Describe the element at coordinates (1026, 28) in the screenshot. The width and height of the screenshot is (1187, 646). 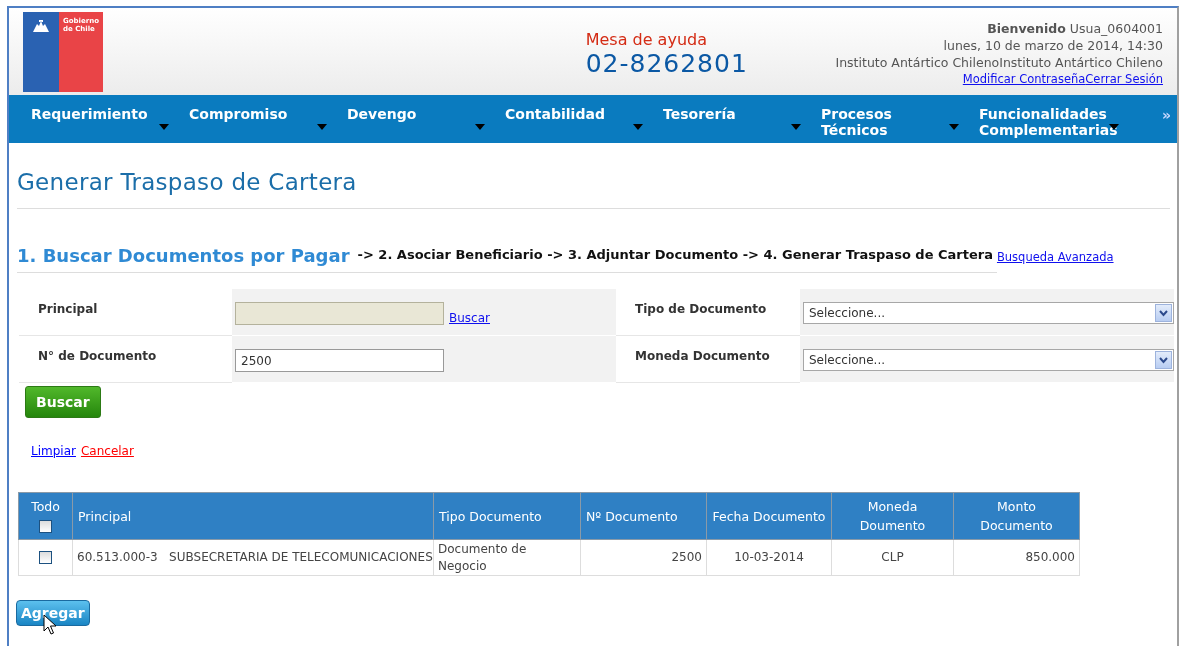
I see `welcome-label: Bienvenido` at that location.